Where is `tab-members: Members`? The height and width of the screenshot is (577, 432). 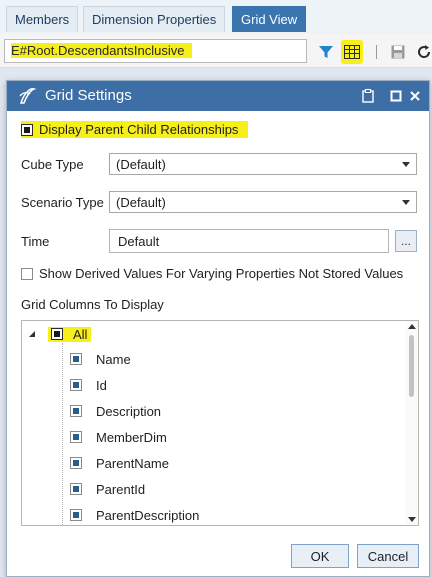 tab-members: Members is located at coordinates (42, 19).